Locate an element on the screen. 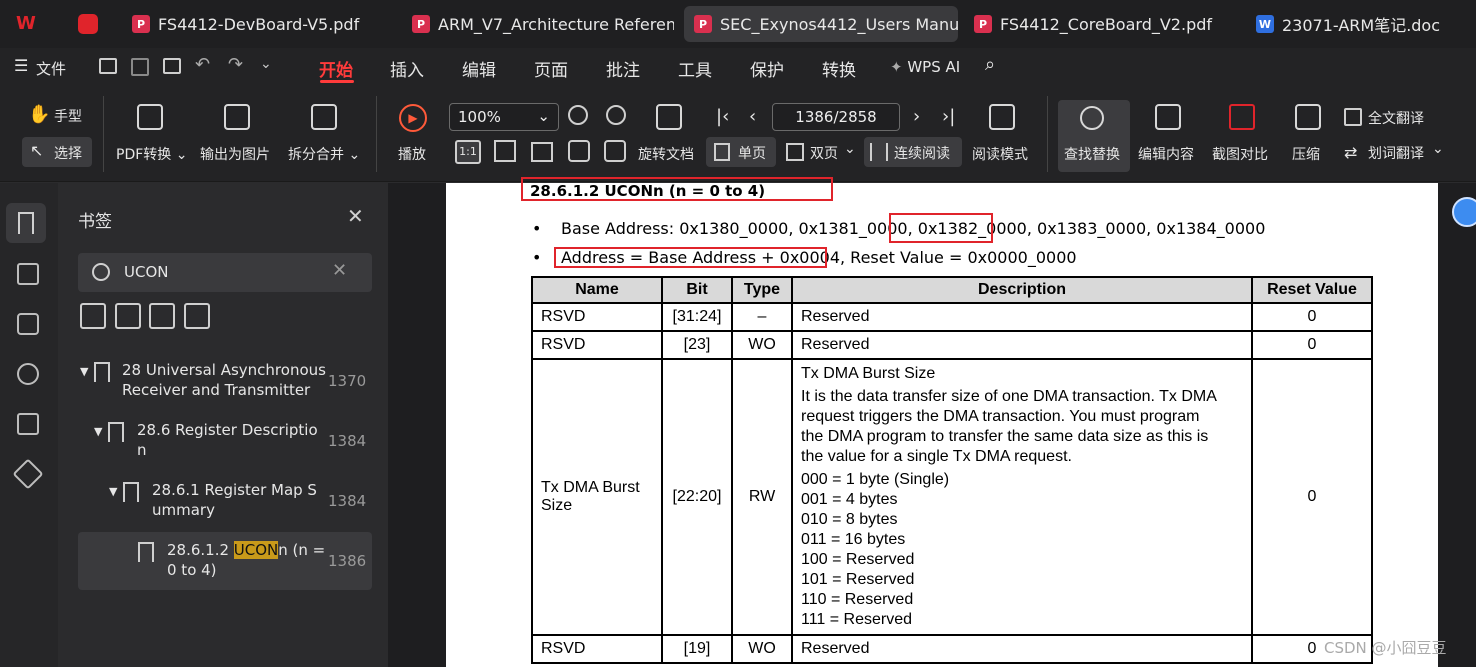  thumbnail-icon is located at coordinates (28, 274).